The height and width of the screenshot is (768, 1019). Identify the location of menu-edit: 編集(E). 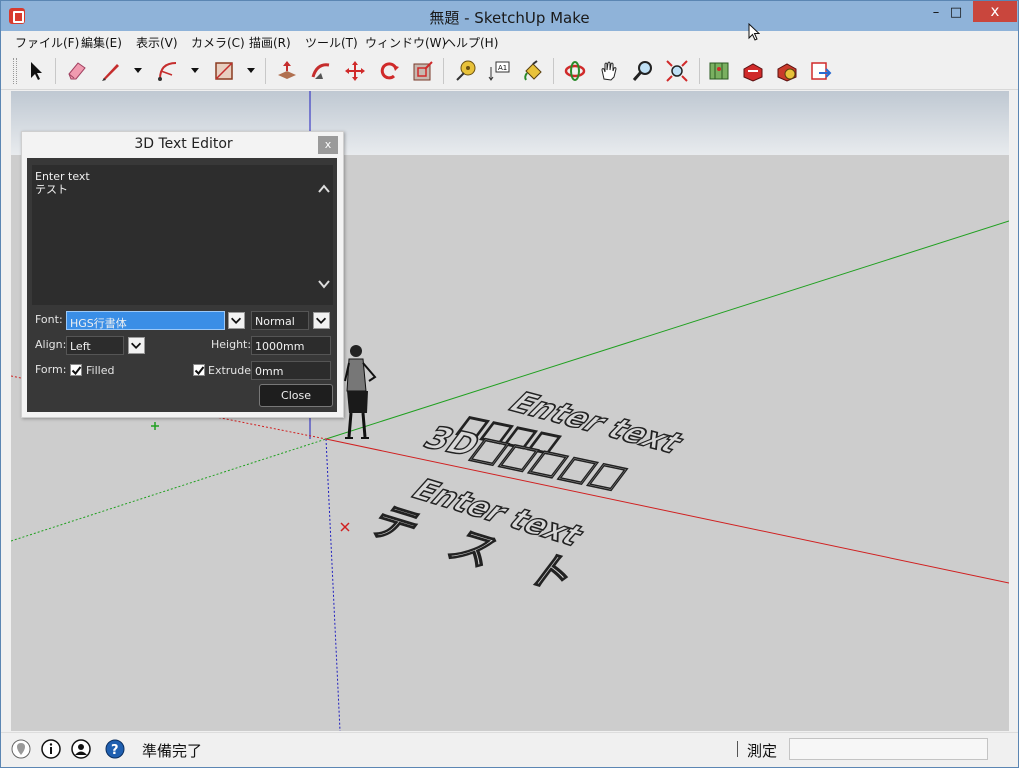
(101, 42).